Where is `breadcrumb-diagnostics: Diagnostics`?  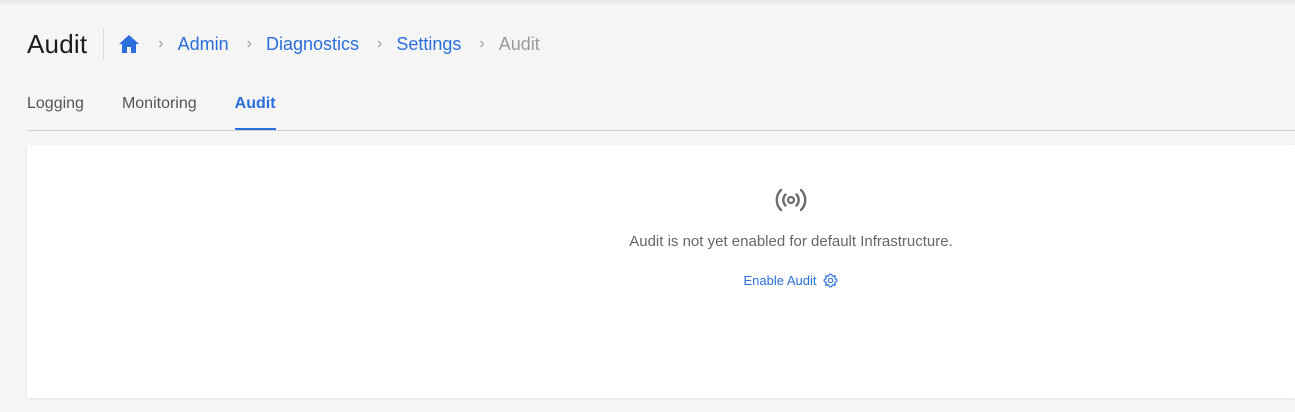 breadcrumb-diagnostics: Diagnostics is located at coordinates (312, 44).